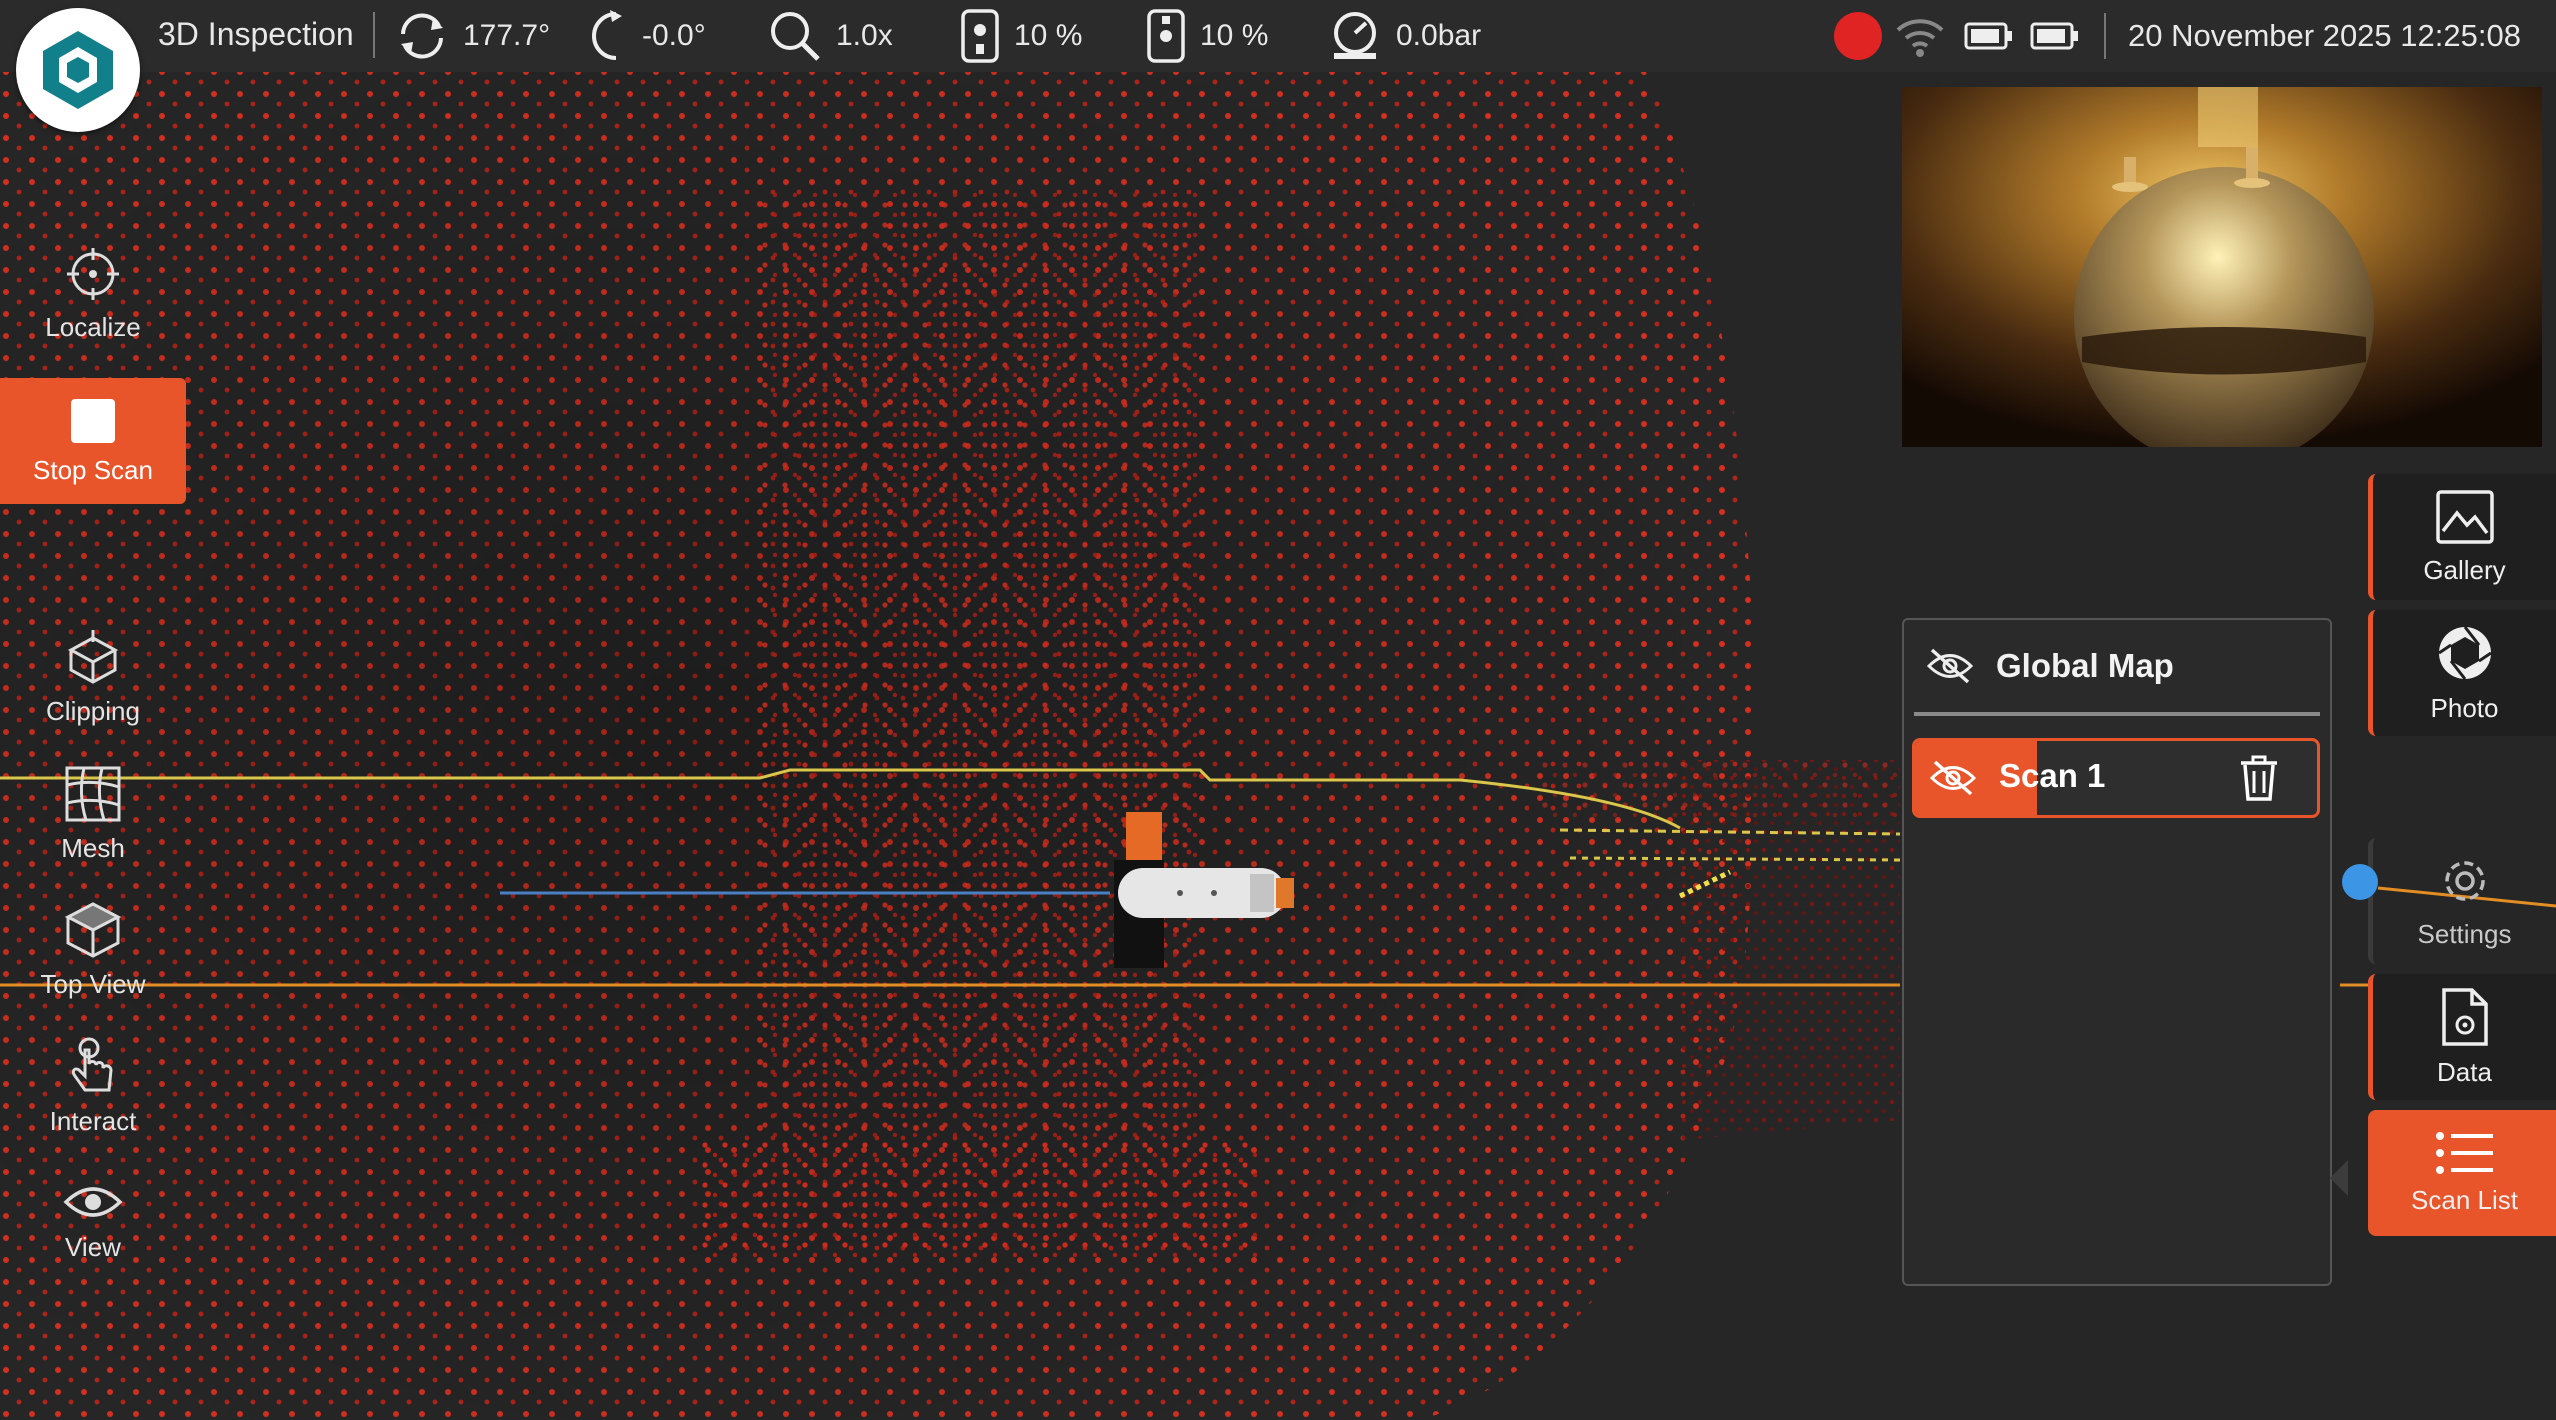  I want to click on top-view-label: Top View, so click(93, 983).